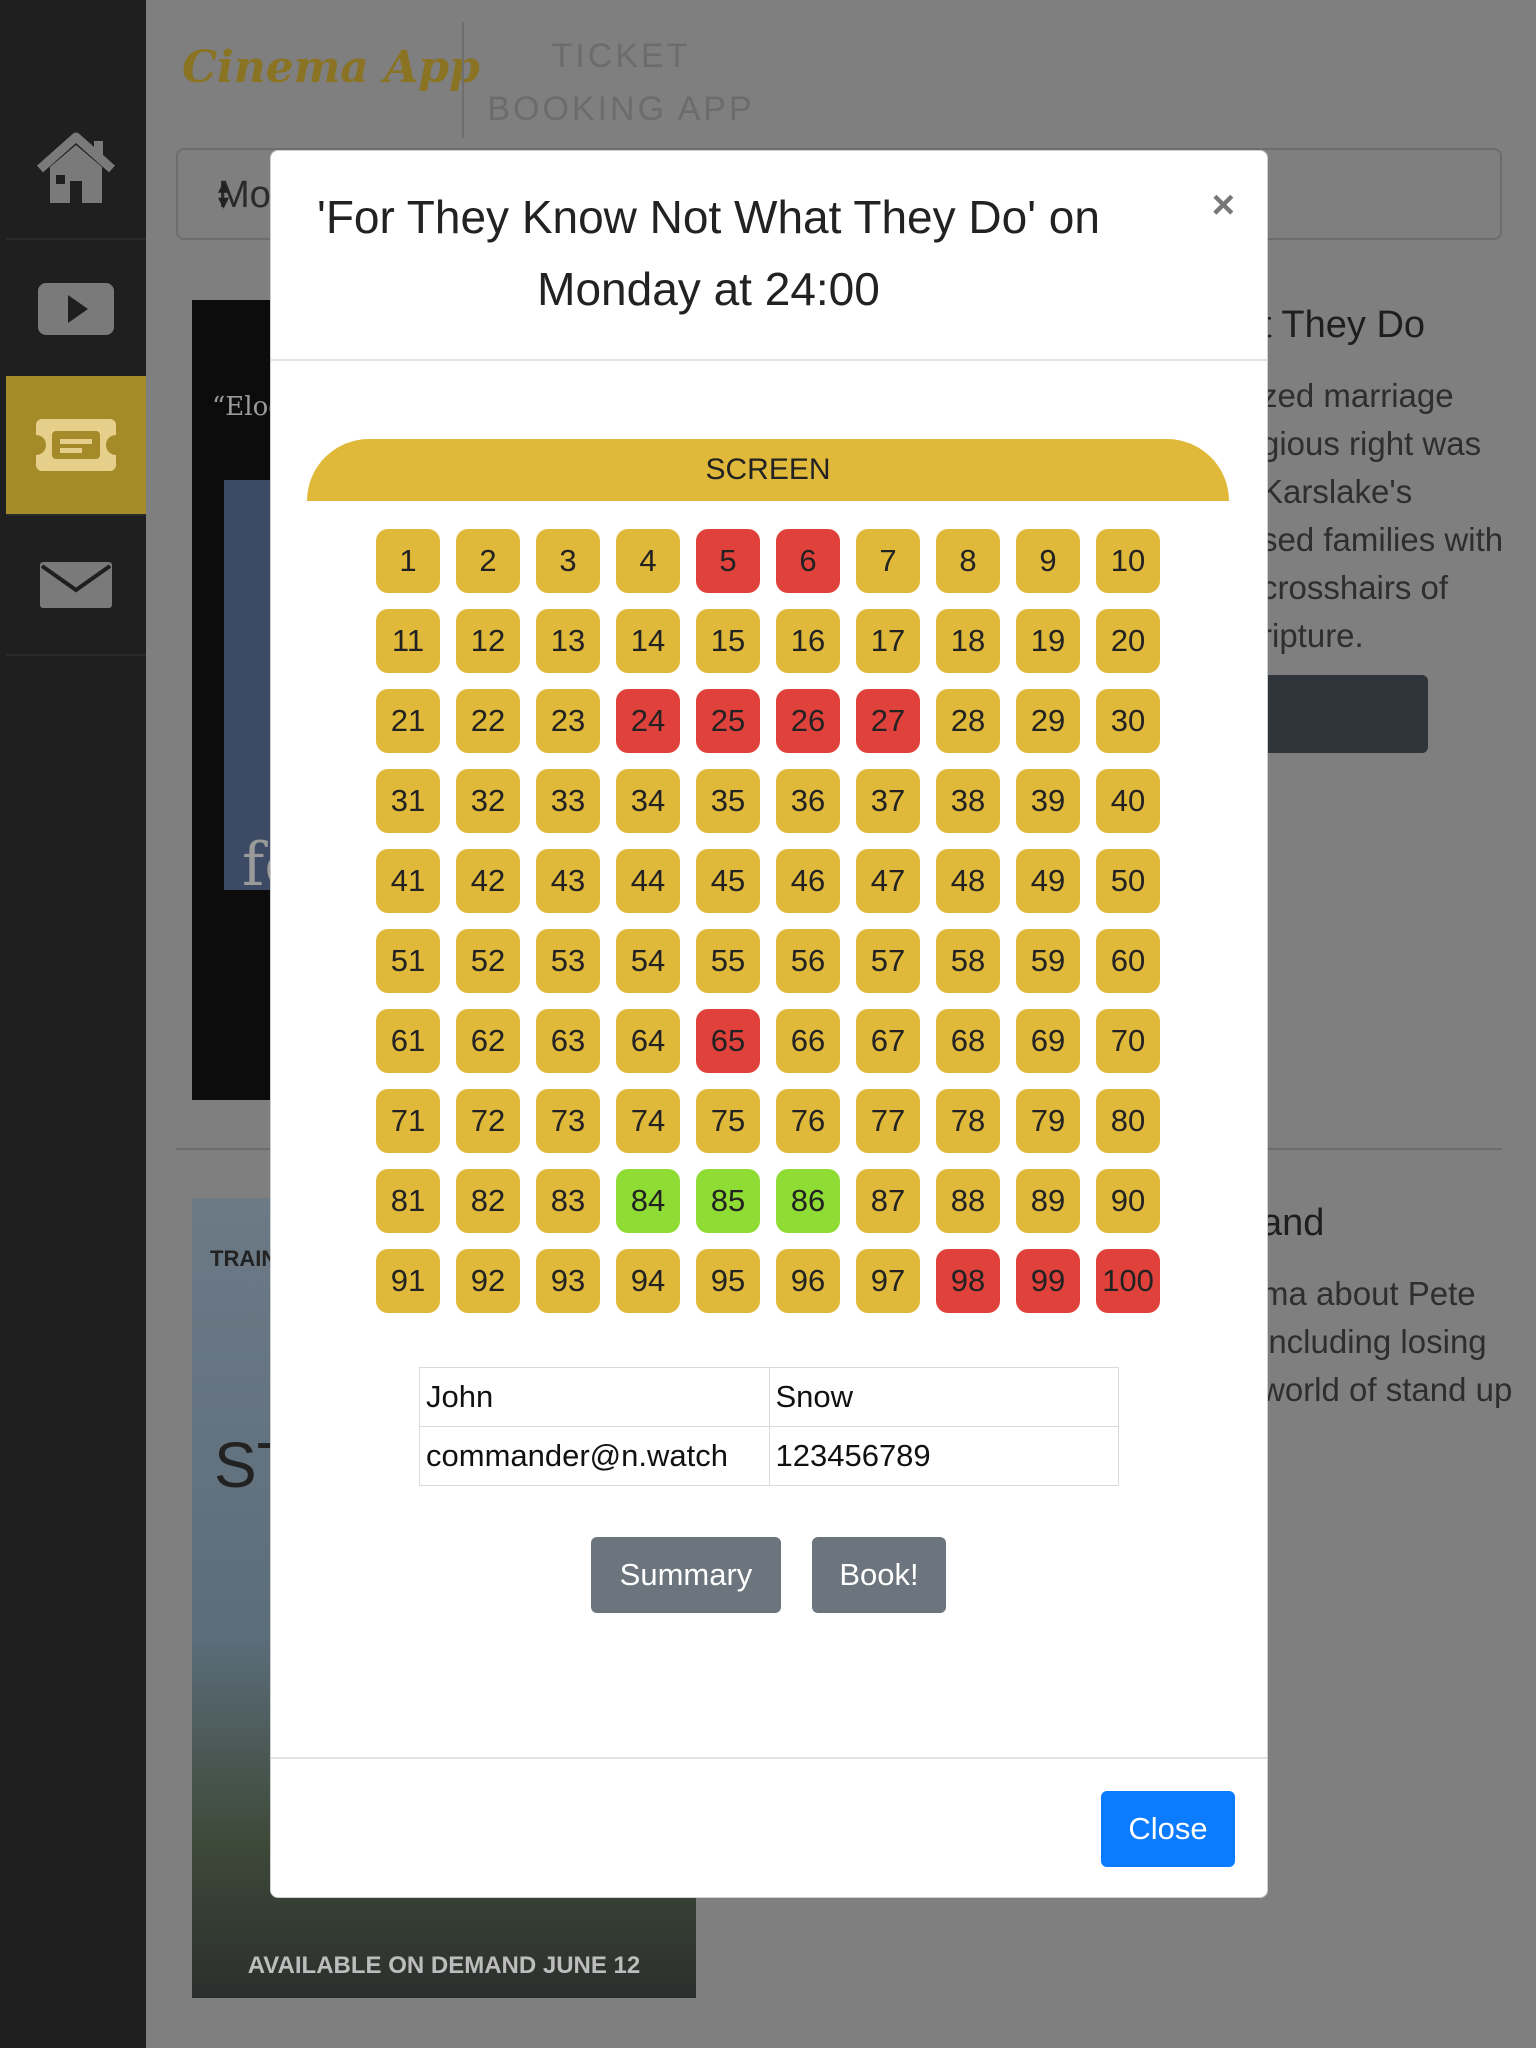 This screenshot has width=1536, height=2048. What do you see at coordinates (728, 961) in the screenshot?
I see `seat-button: 55` at bounding box center [728, 961].